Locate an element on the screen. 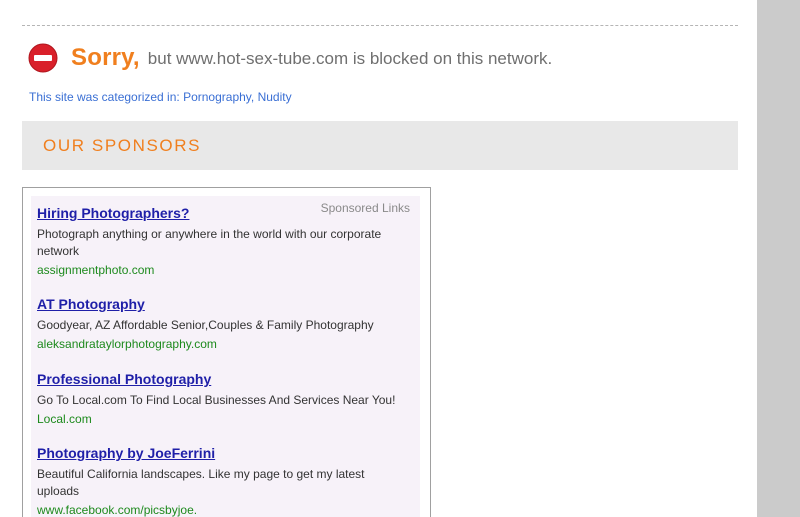  ad-title-link: AT Photography is located at coordinates (223, 304).